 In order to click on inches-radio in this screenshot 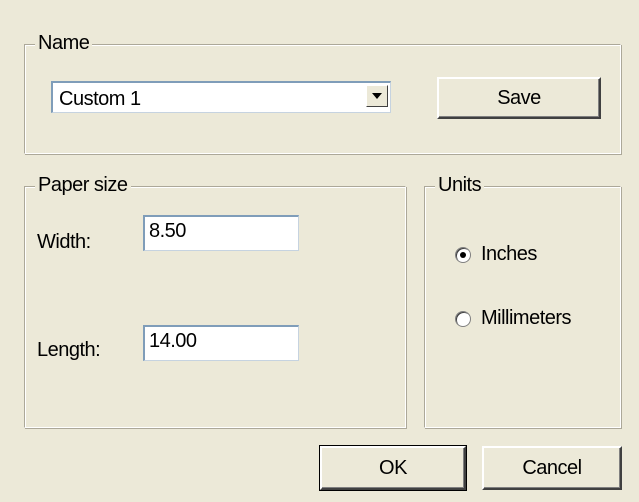, I will do `click(463, 254)`.